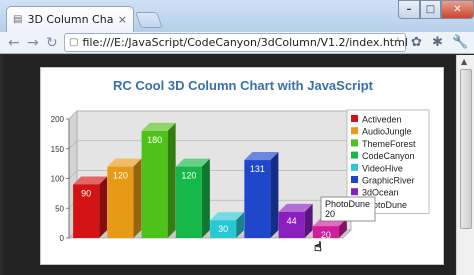  Describe the element at coordinates (223, 229) in the screenshot. I see `column-value-label: 30` at that location.